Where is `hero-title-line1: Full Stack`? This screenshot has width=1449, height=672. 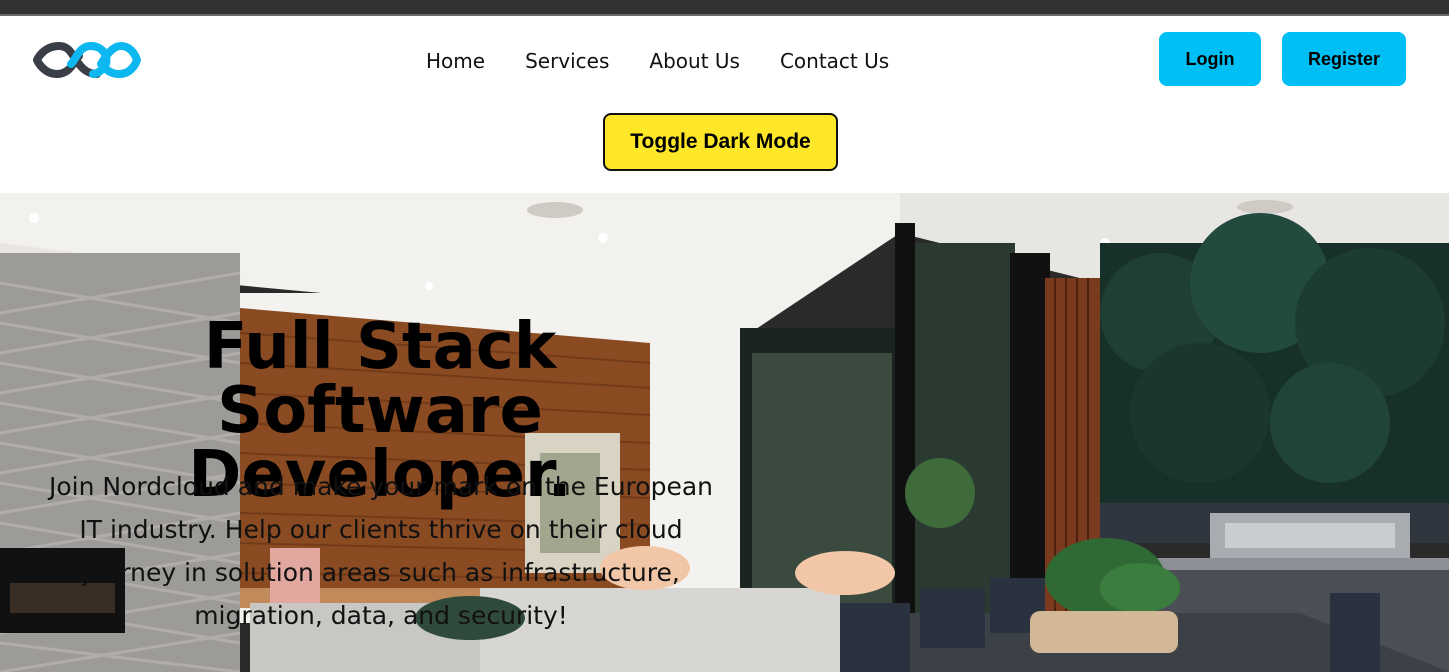
hero-title-line1: Full Stack is located at coordinates (380, 347).